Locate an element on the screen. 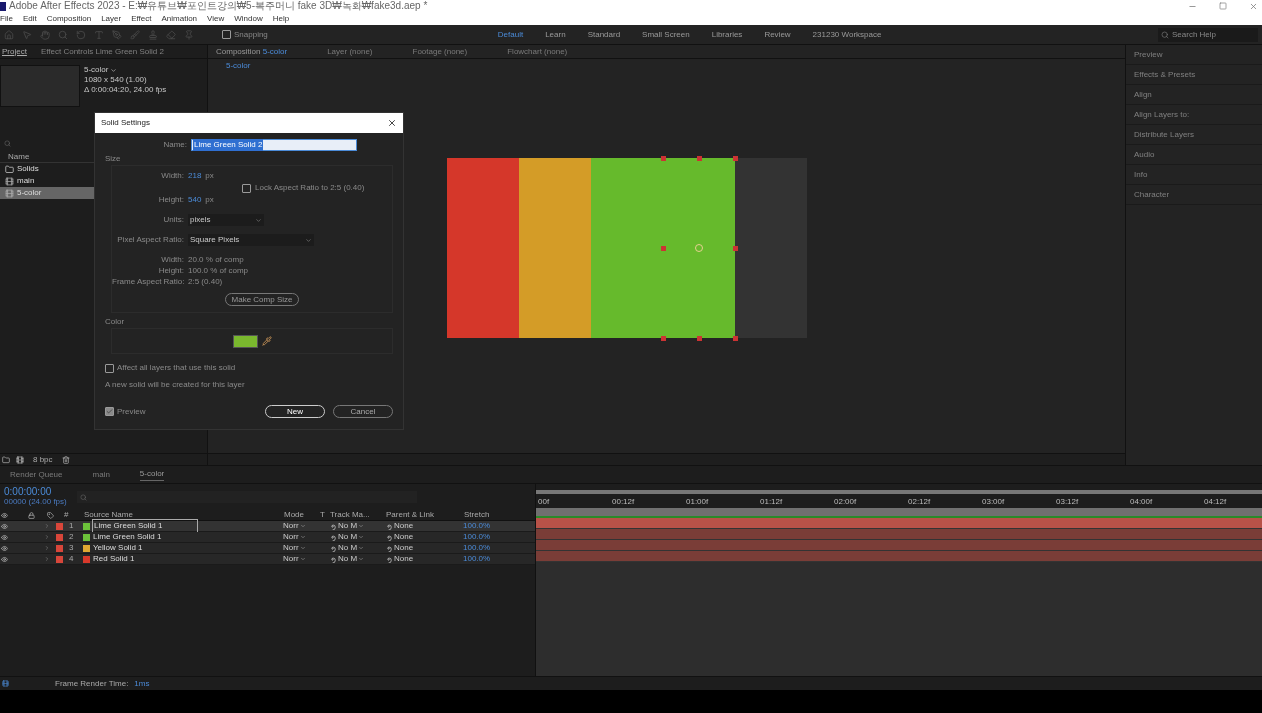 The image size is (1262, 713). viewer-tab: Flowchart (none) is located at coordinates (537, 51).